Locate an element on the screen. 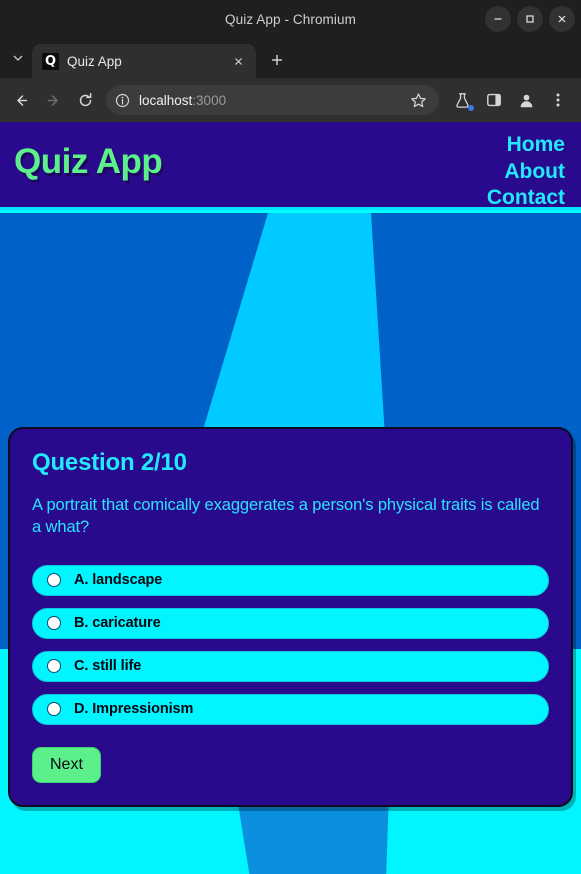 This screenshot has height=874, width=581. forward-arrow-icon is located at coordinates (53, 100).